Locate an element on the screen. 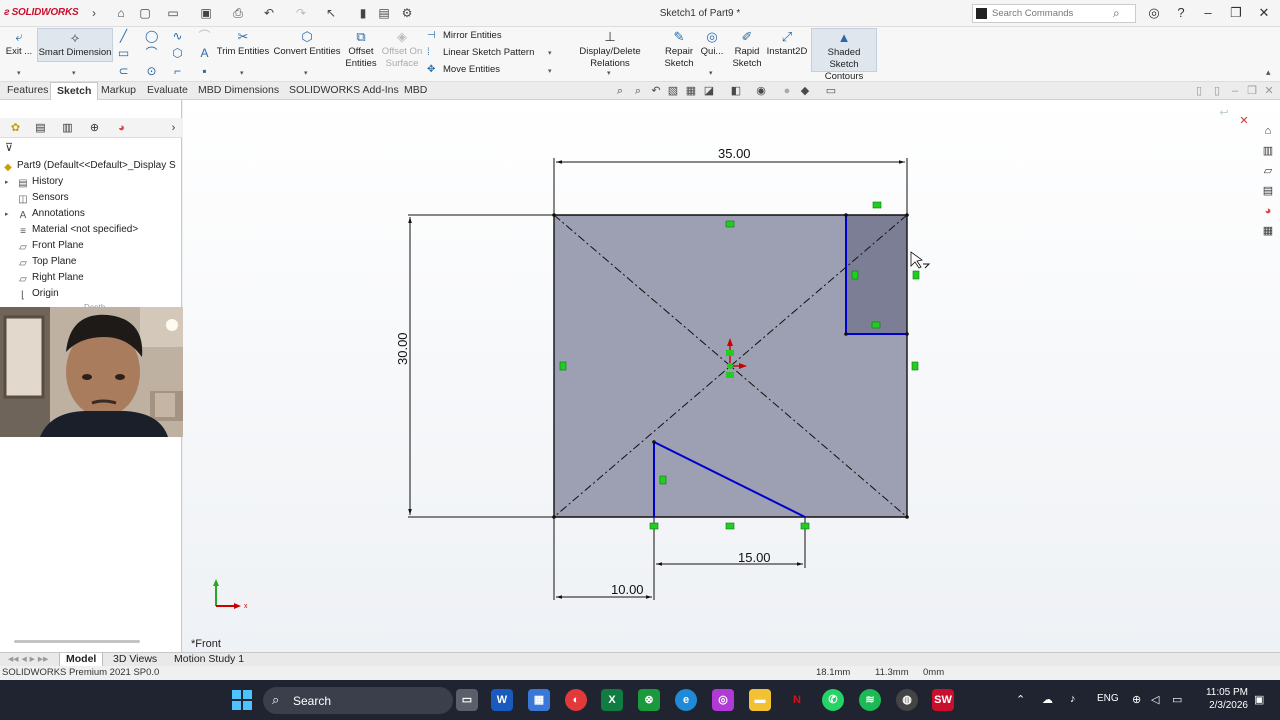 Image resolution: width=1280 pixels, height=720 pixels. language-indicator: ENG is located at coordinates (1108, 698).